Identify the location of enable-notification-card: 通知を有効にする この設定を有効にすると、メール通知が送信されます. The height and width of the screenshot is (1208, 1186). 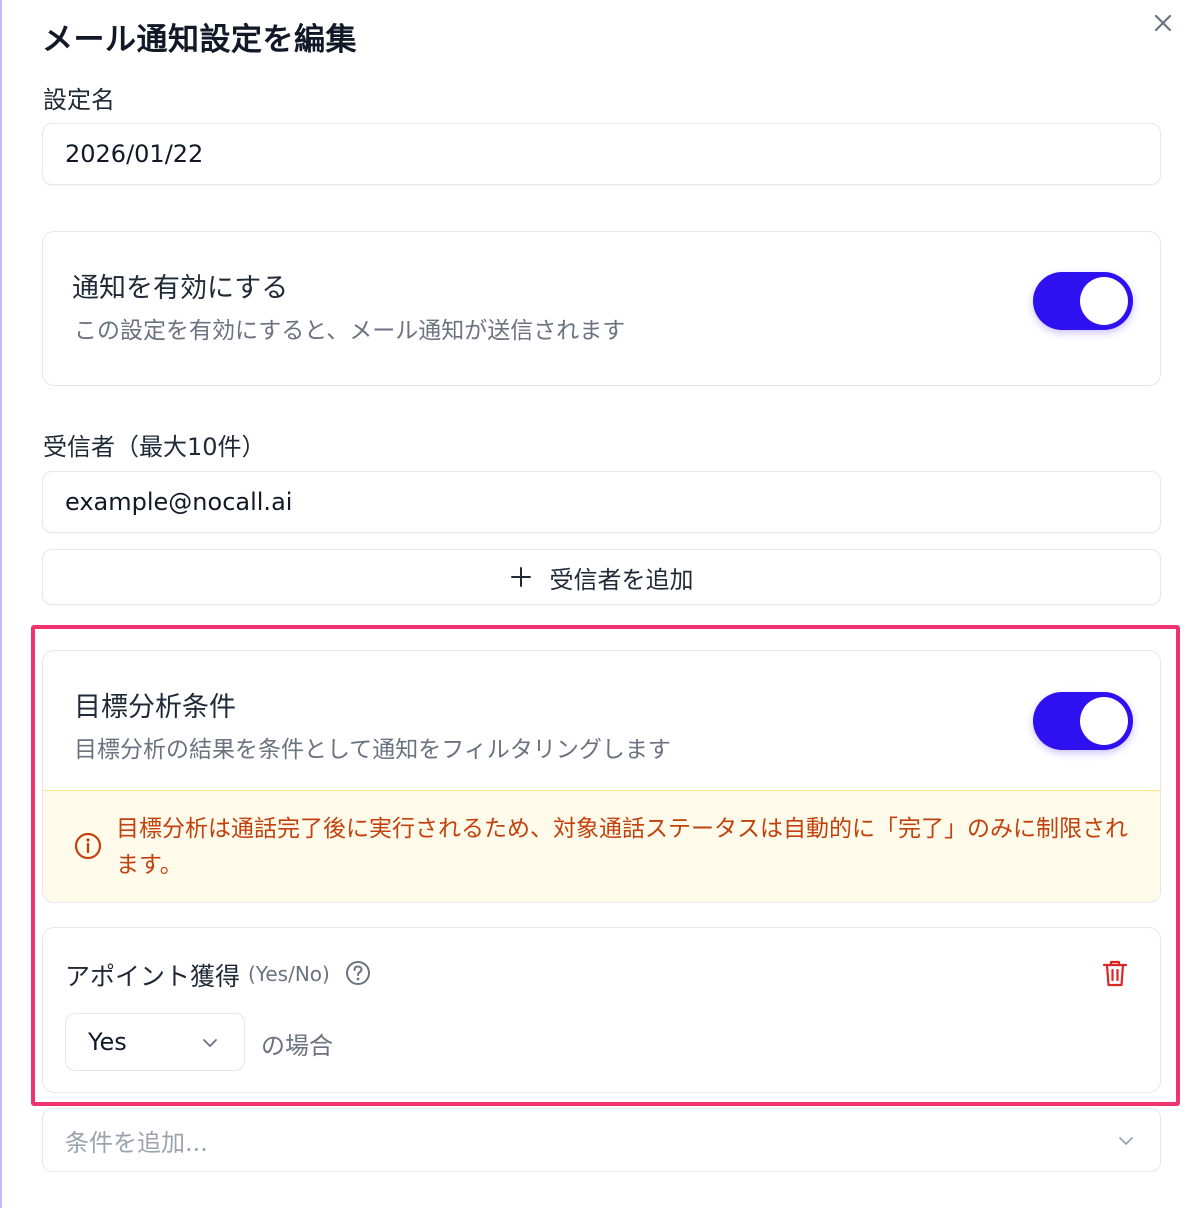
(601, 308).